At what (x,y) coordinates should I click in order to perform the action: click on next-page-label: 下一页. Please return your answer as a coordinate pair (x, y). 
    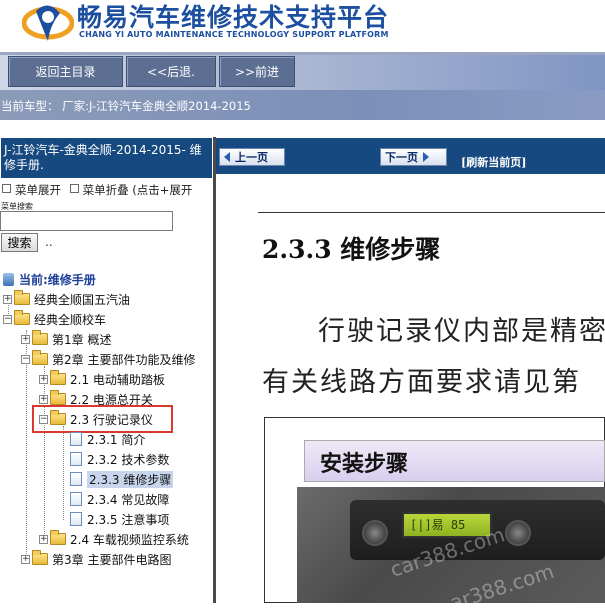
    Looking at the image, I should click on (401, 157).